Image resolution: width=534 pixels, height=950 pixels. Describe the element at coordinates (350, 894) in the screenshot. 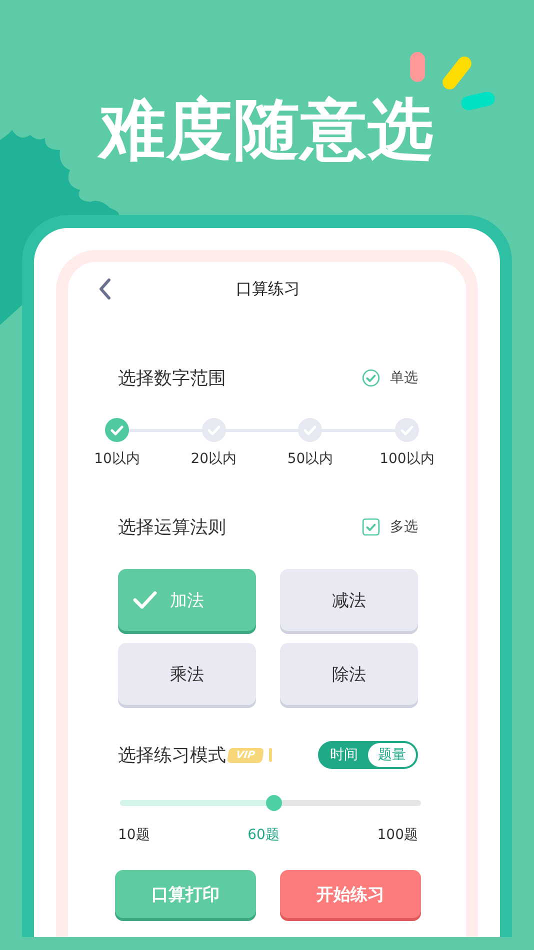

I see `start-button: 开始练习` at that location.